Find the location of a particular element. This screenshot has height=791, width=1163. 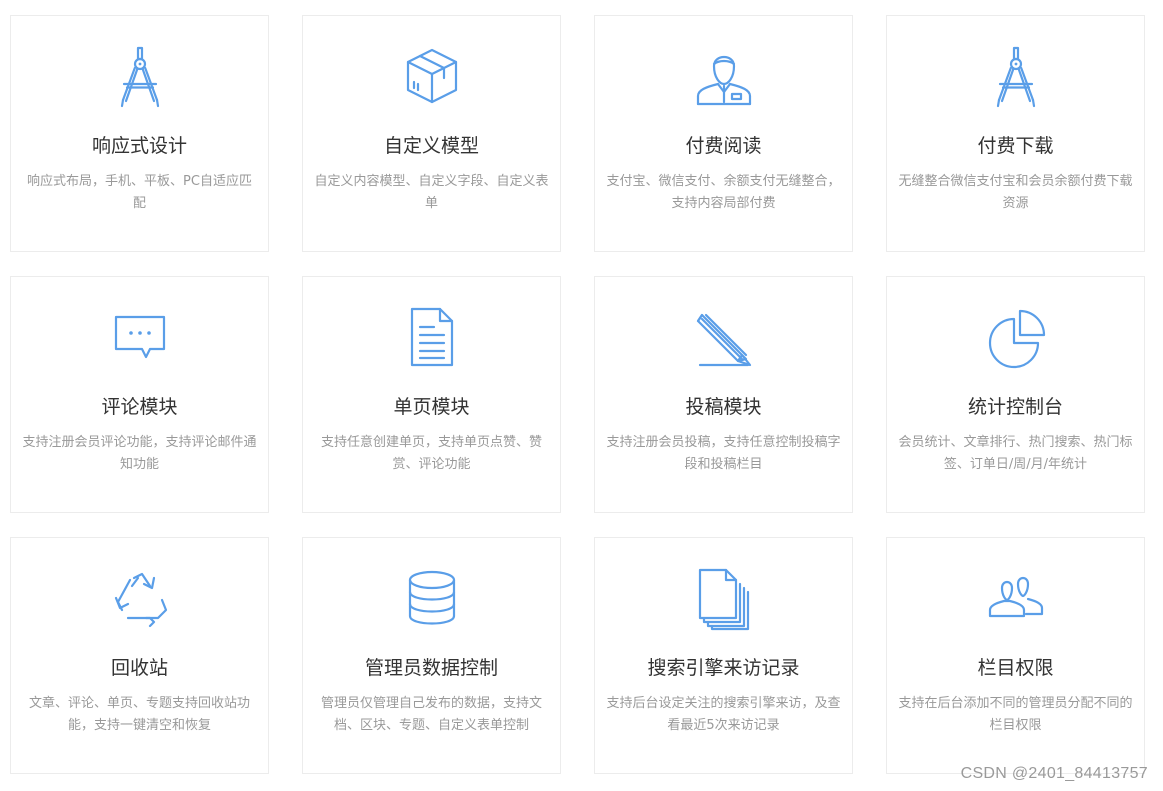

feature-title: 搜索引擎来访记录 is located at coordinates (723, 668).